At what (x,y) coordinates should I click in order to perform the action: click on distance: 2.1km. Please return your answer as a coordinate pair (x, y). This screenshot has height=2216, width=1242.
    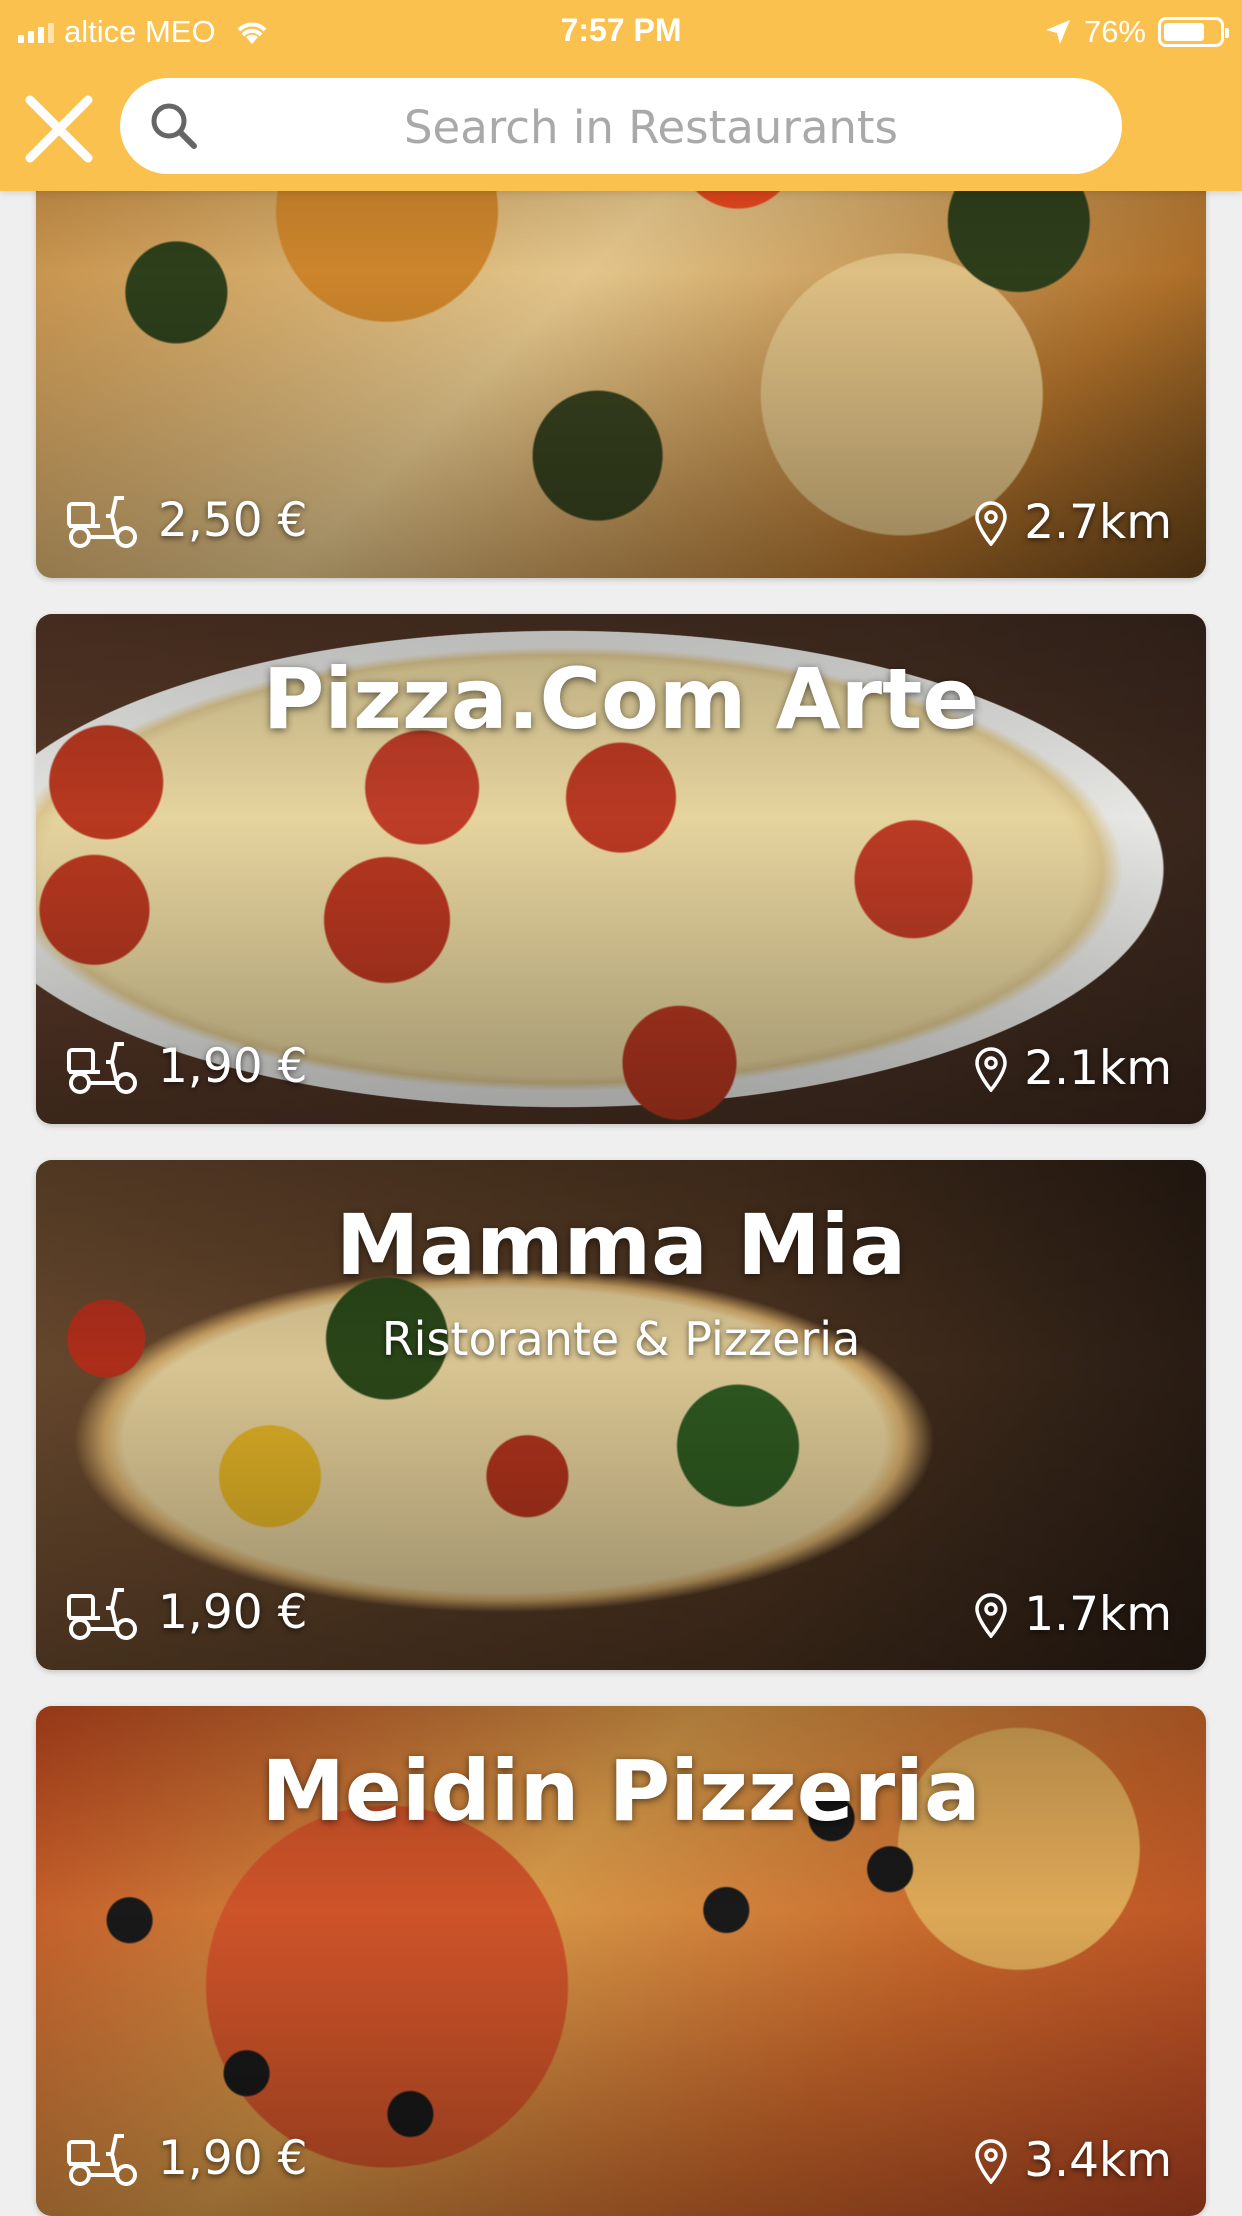
    Looking at the image, I should click on (1073, 1068).